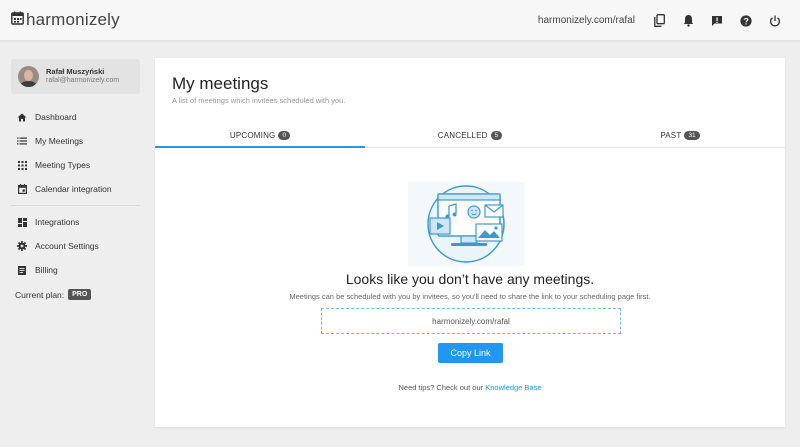 The image size is (800, 447). What do you see at coordinates (441, 387) in the screenshot?
I see `tips-label: Need tips? Check out our` at bounding box center [441, 387].